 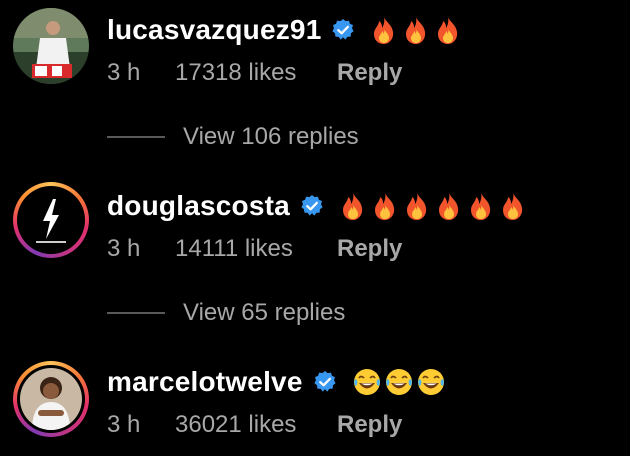 I want to click on username-link: douglascosta, so click(x=198, y=206).